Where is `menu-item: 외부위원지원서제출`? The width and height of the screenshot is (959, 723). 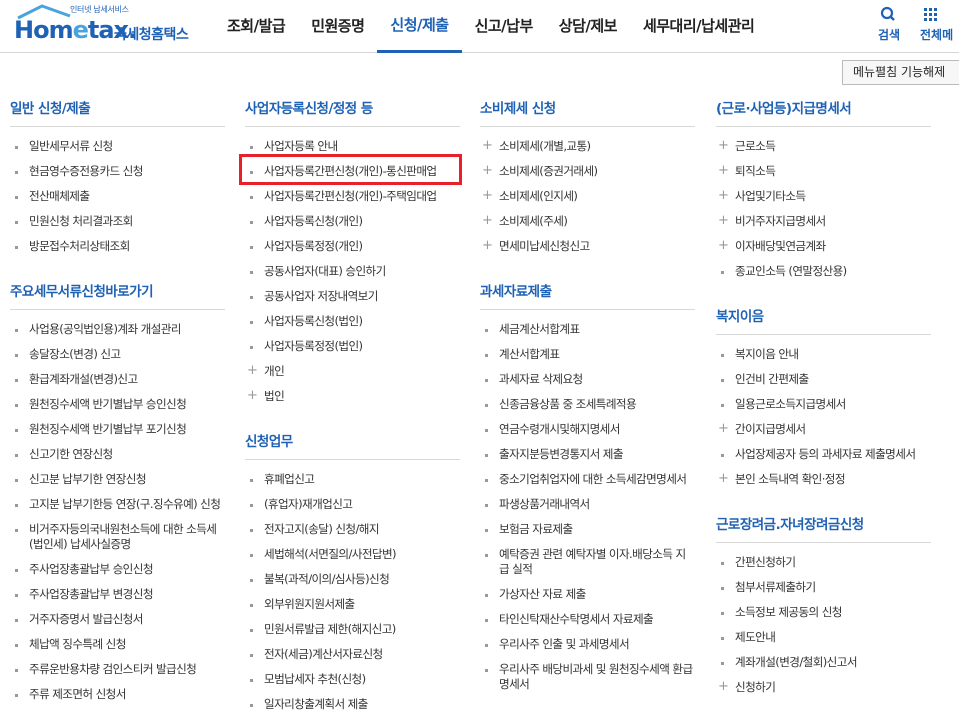 menu-item: 외부위원지원서제출 is located at coordinates (352, 604).